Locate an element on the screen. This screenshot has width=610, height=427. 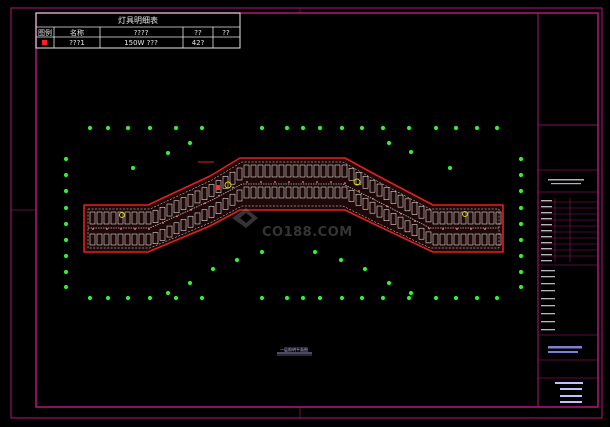
legend-header-name: 名称 is located at coordinates (77, 32).